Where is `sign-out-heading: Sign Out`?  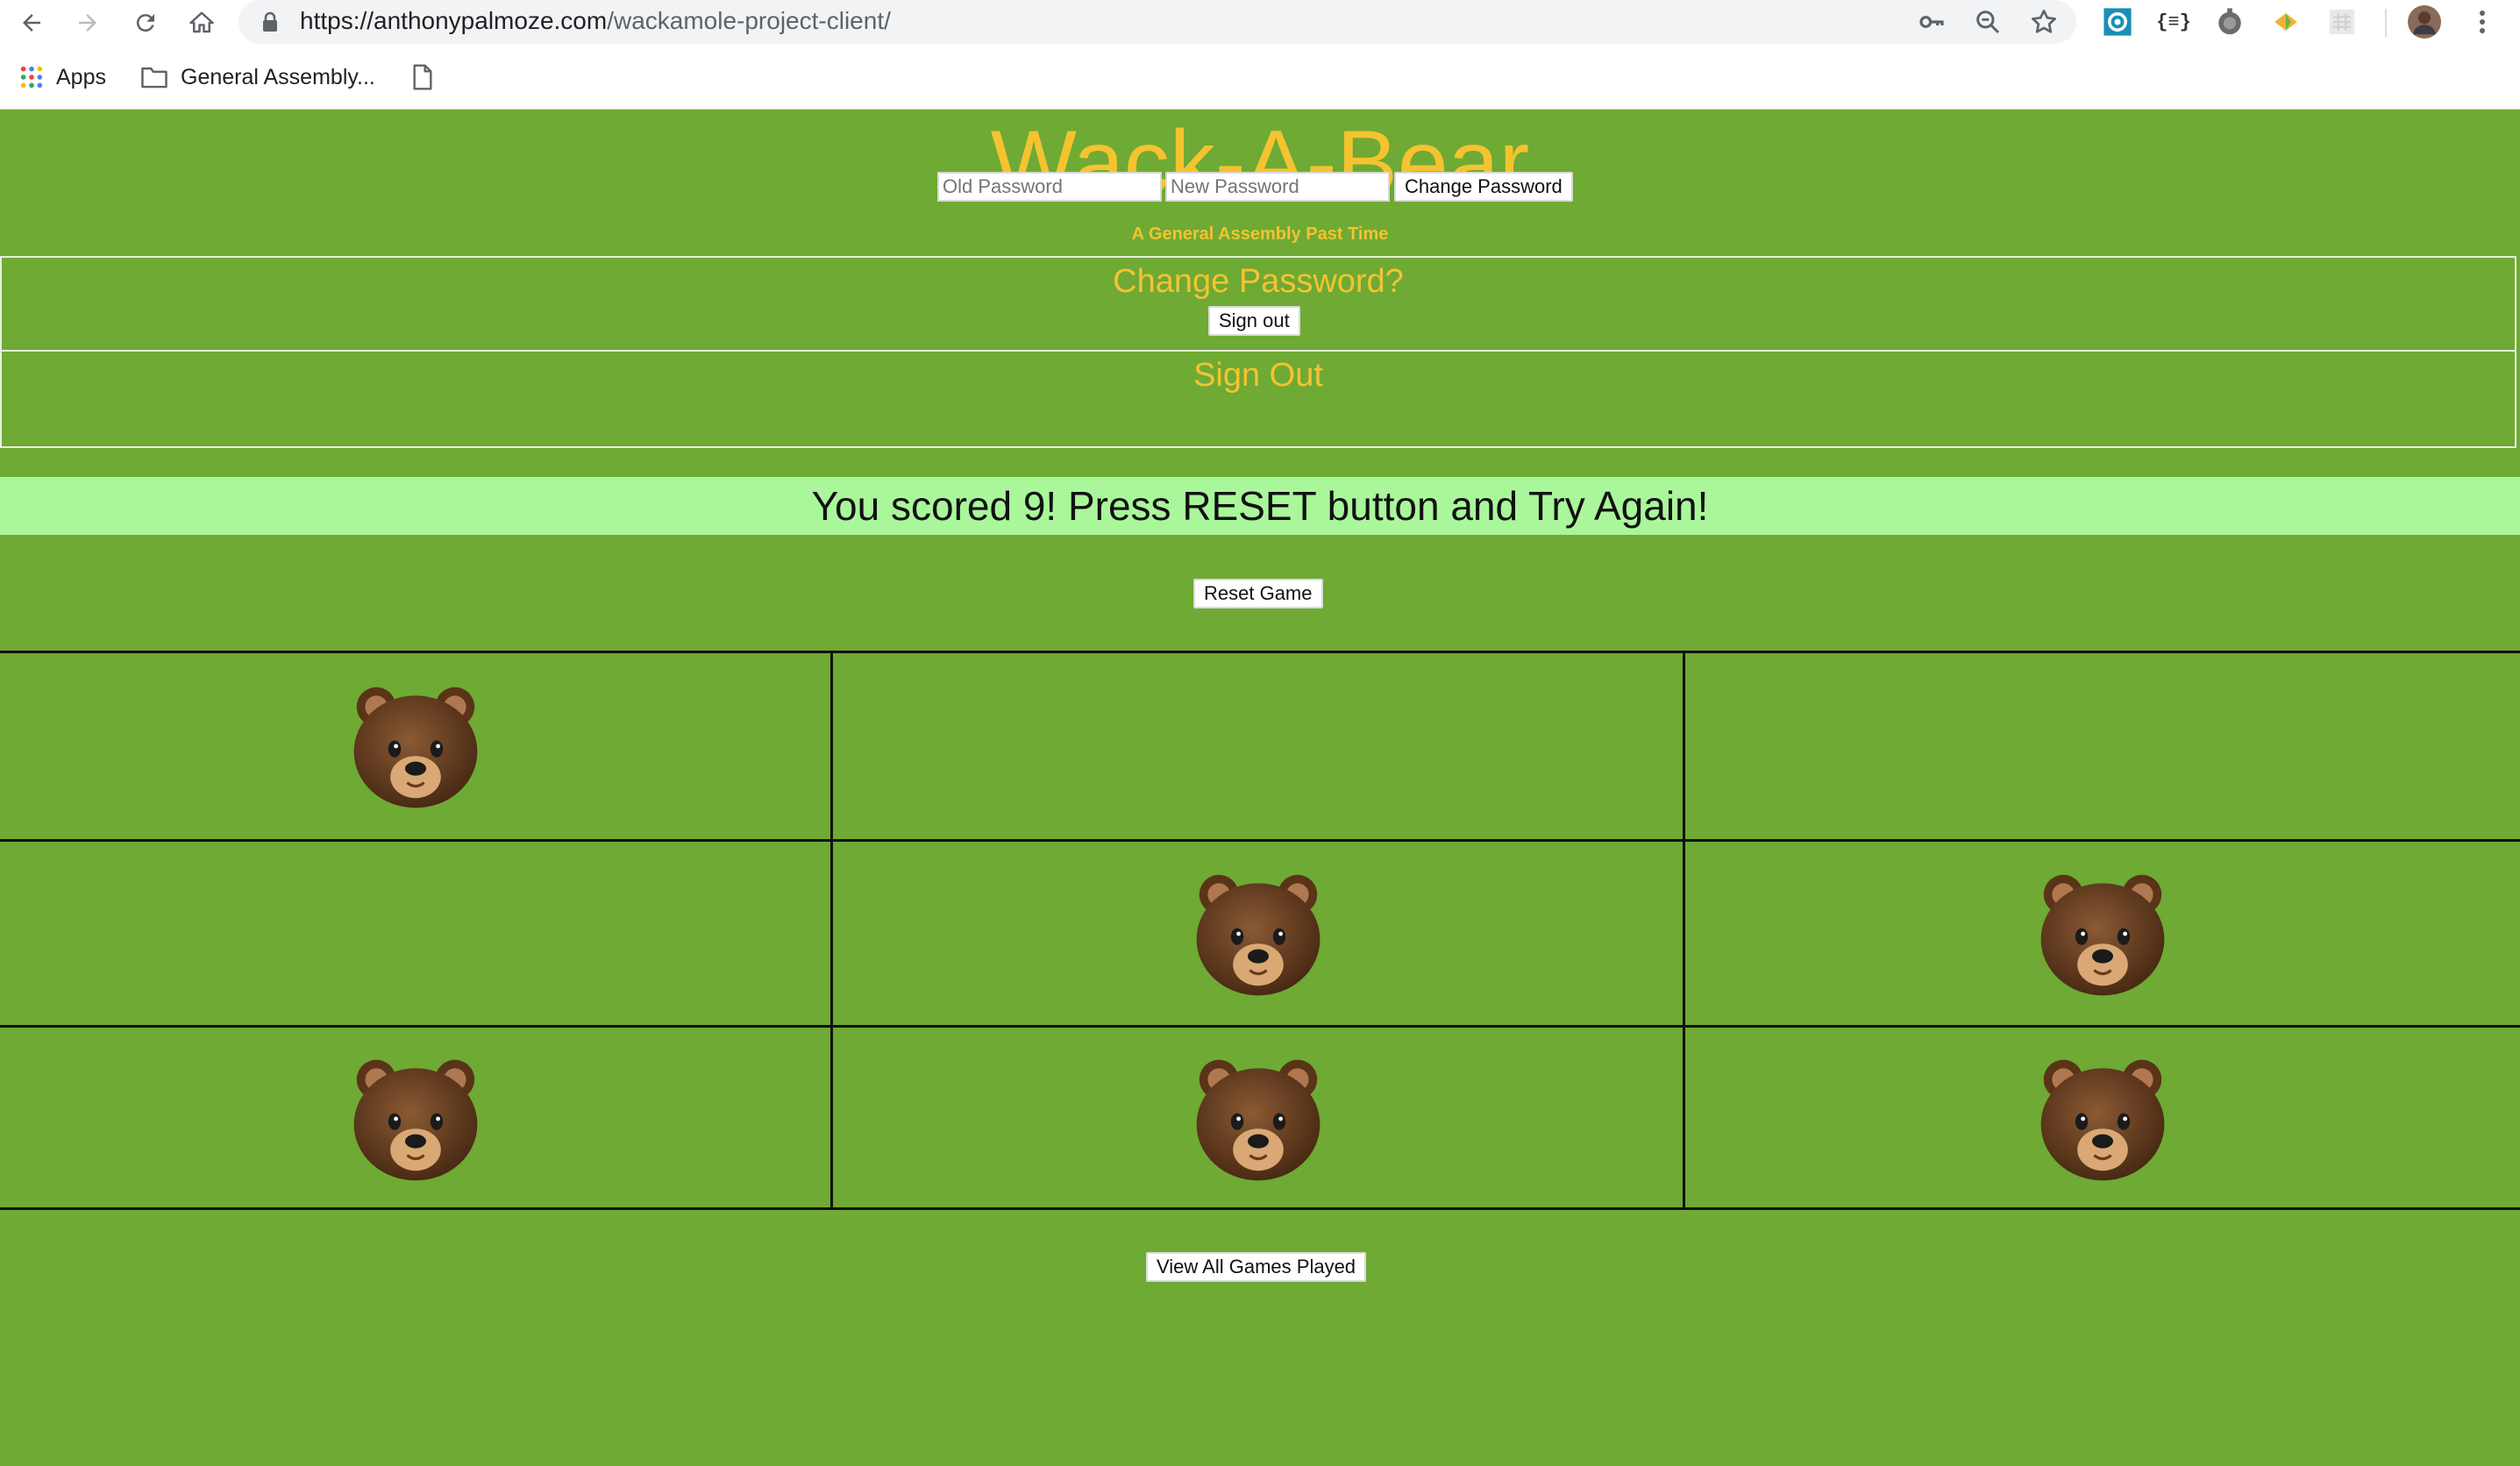
sign-out-heading: Sign Out is located at coordinates (1258, 375).